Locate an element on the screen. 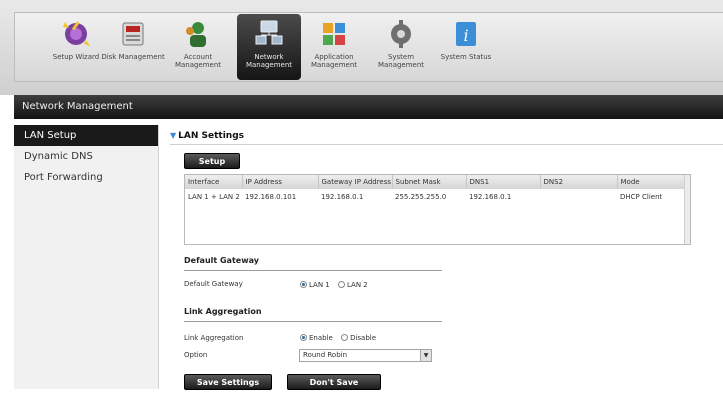 The width and height of the screenshot is (723, 407). toolbar-label: Setup Wizard is located at coordinates (76, 57).